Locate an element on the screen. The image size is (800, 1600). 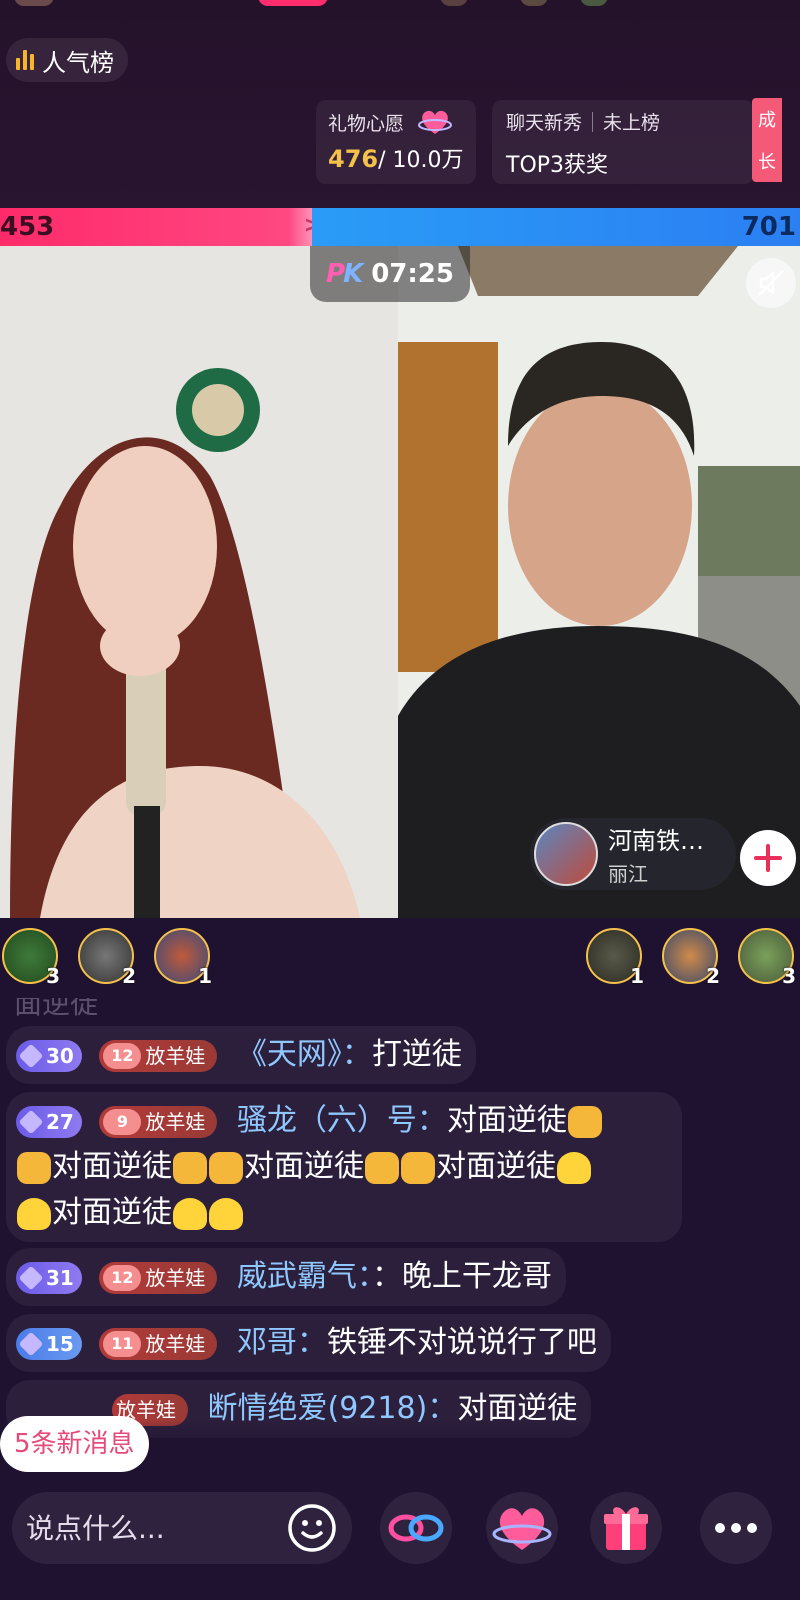
mute-icon is located at coordinates (771, 283).